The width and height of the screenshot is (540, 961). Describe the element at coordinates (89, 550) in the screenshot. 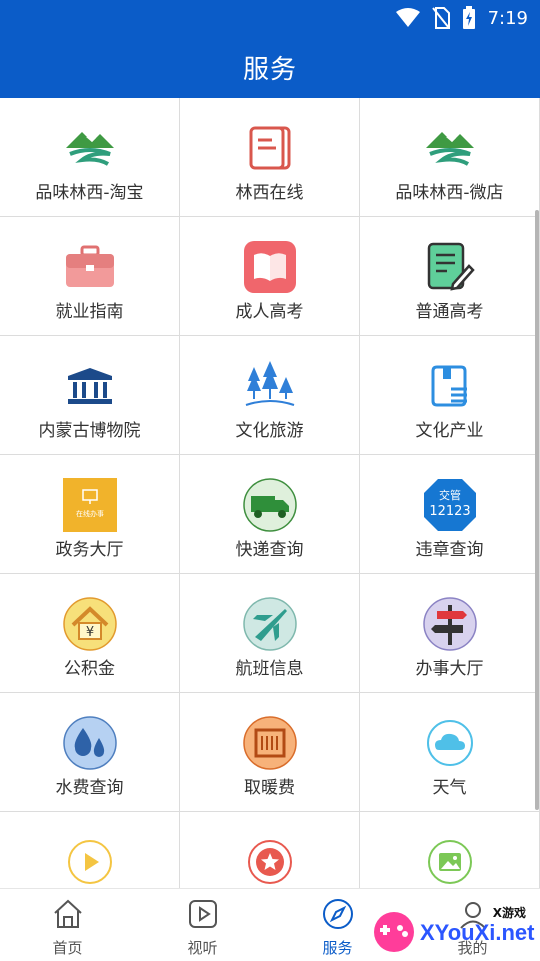

I see `service-label: 政务大厅` at that location.